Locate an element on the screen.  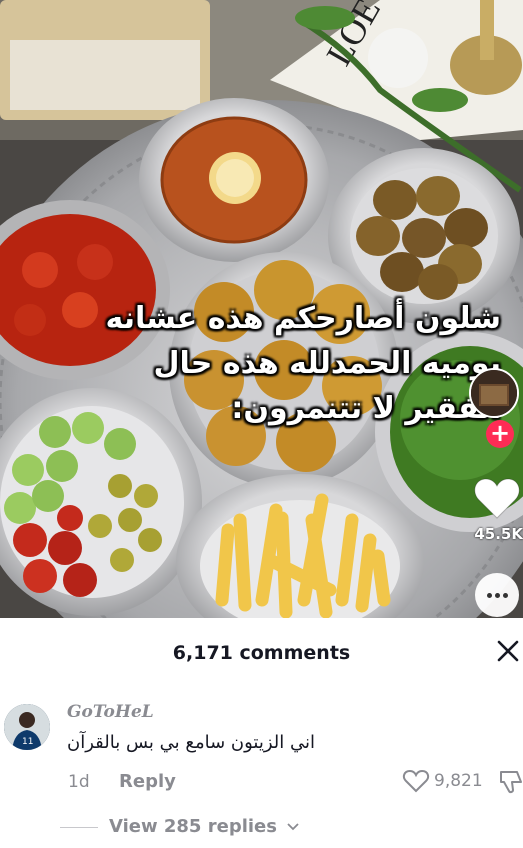
dislike-icon is located at coordinates (510, 782).